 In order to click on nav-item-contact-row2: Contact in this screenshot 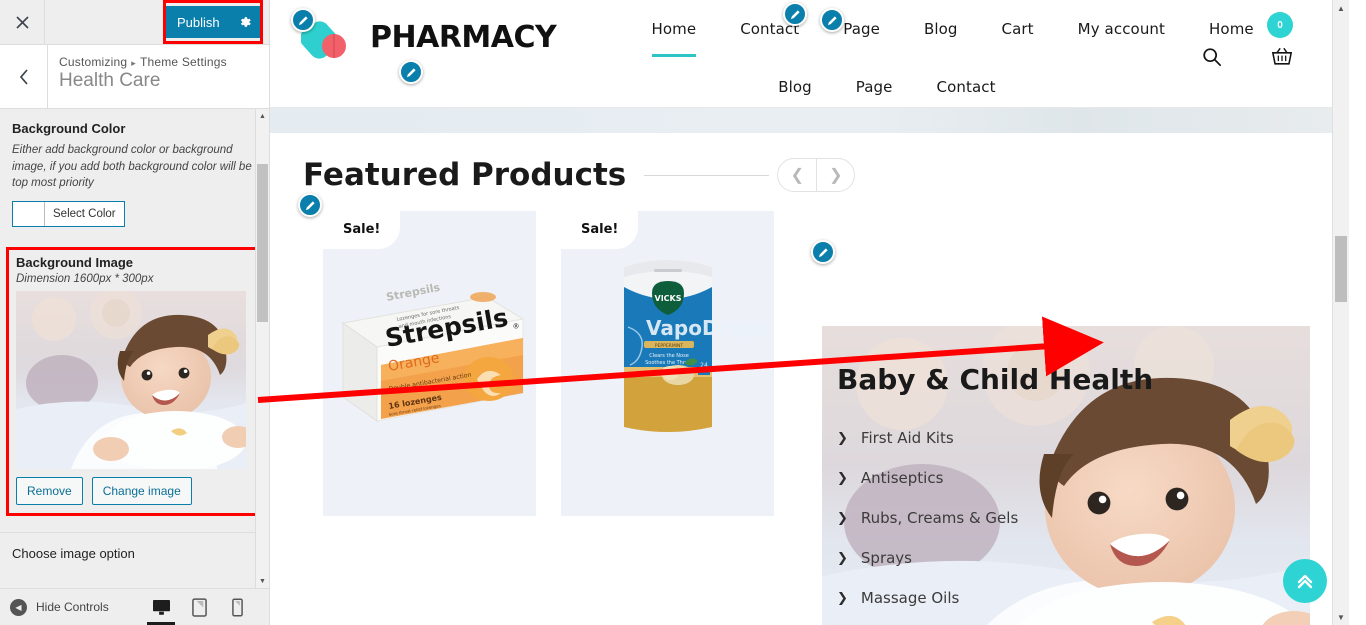, I will do `click(966, 87)`.